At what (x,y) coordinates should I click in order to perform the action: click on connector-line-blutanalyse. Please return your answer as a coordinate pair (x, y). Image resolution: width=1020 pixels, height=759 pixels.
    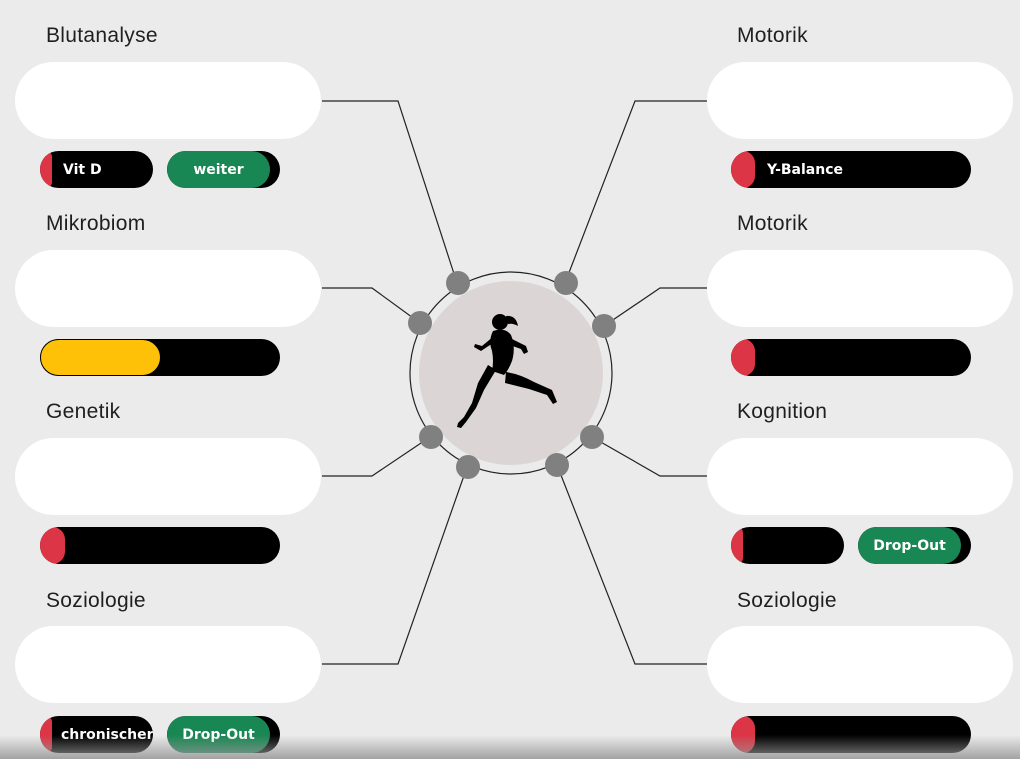
    Looking at the image, I should click on (390, 192).